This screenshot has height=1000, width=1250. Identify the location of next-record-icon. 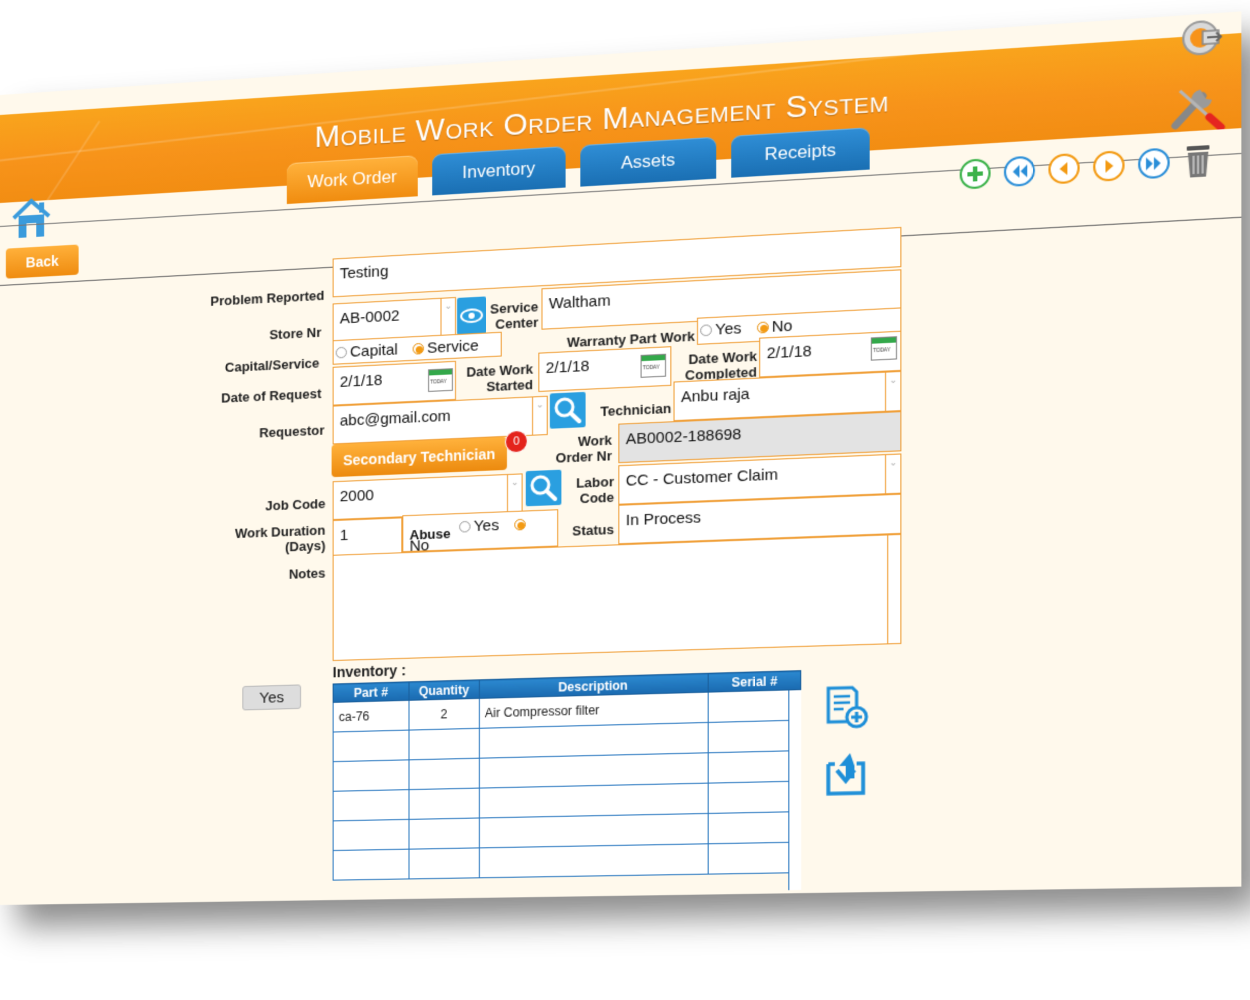
(1109, 166).